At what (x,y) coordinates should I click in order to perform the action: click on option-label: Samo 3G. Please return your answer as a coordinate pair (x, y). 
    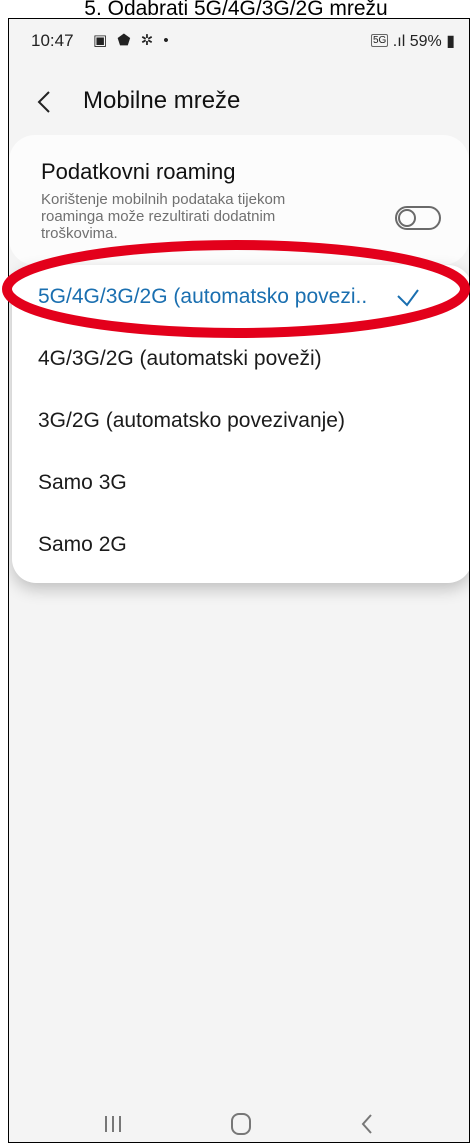
    Looking at the image, I should click on (82, 482).